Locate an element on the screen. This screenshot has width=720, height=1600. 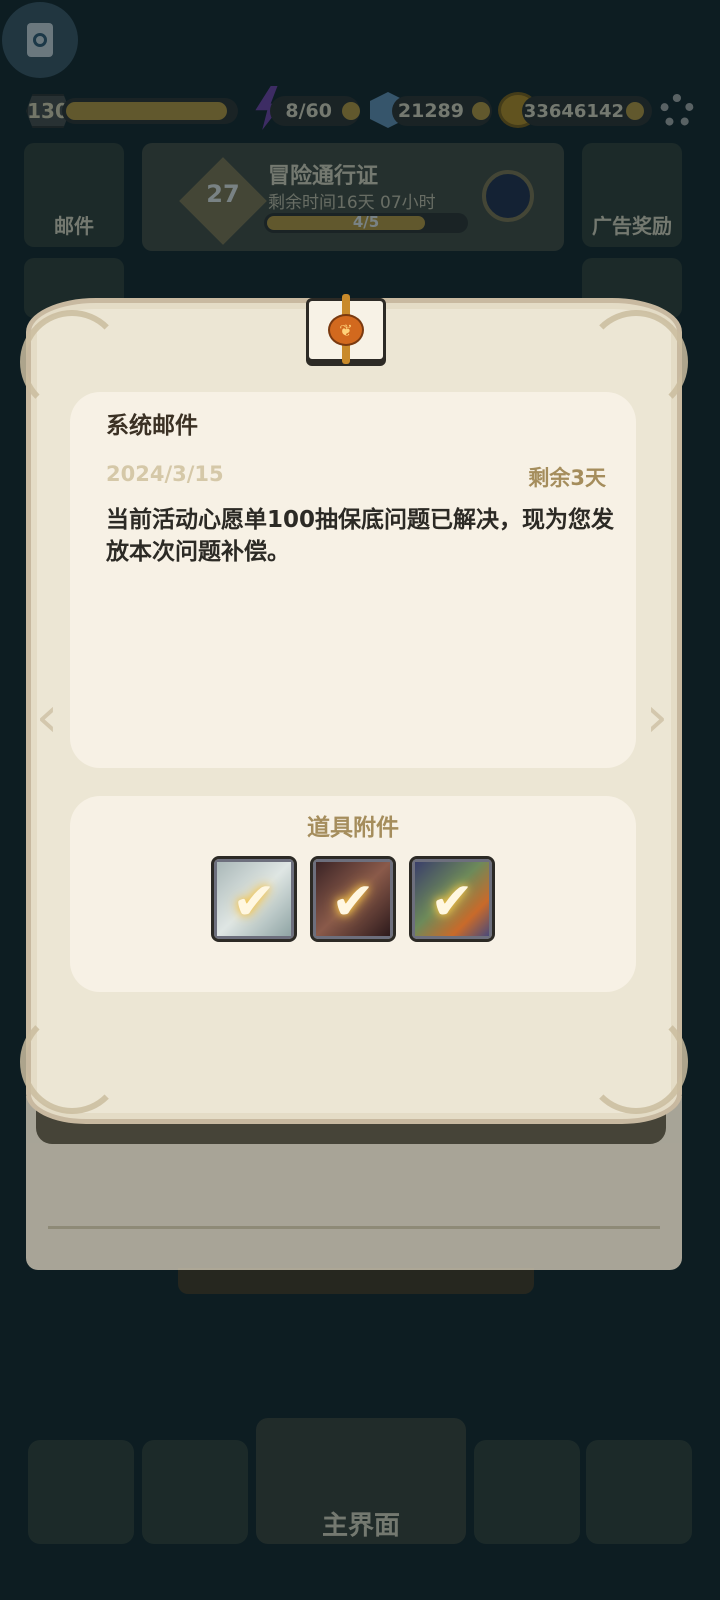
pass-title: 冒险通行证 is located at coordinates (323, 176).